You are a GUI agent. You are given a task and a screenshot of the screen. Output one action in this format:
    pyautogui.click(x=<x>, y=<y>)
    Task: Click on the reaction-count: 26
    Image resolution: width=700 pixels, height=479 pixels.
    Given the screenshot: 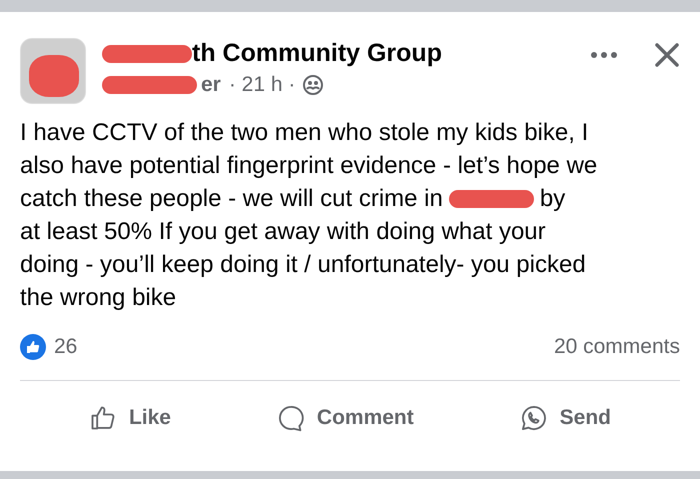 What is the action you would take?
    pyautogui.click(x=66, y=347)
    